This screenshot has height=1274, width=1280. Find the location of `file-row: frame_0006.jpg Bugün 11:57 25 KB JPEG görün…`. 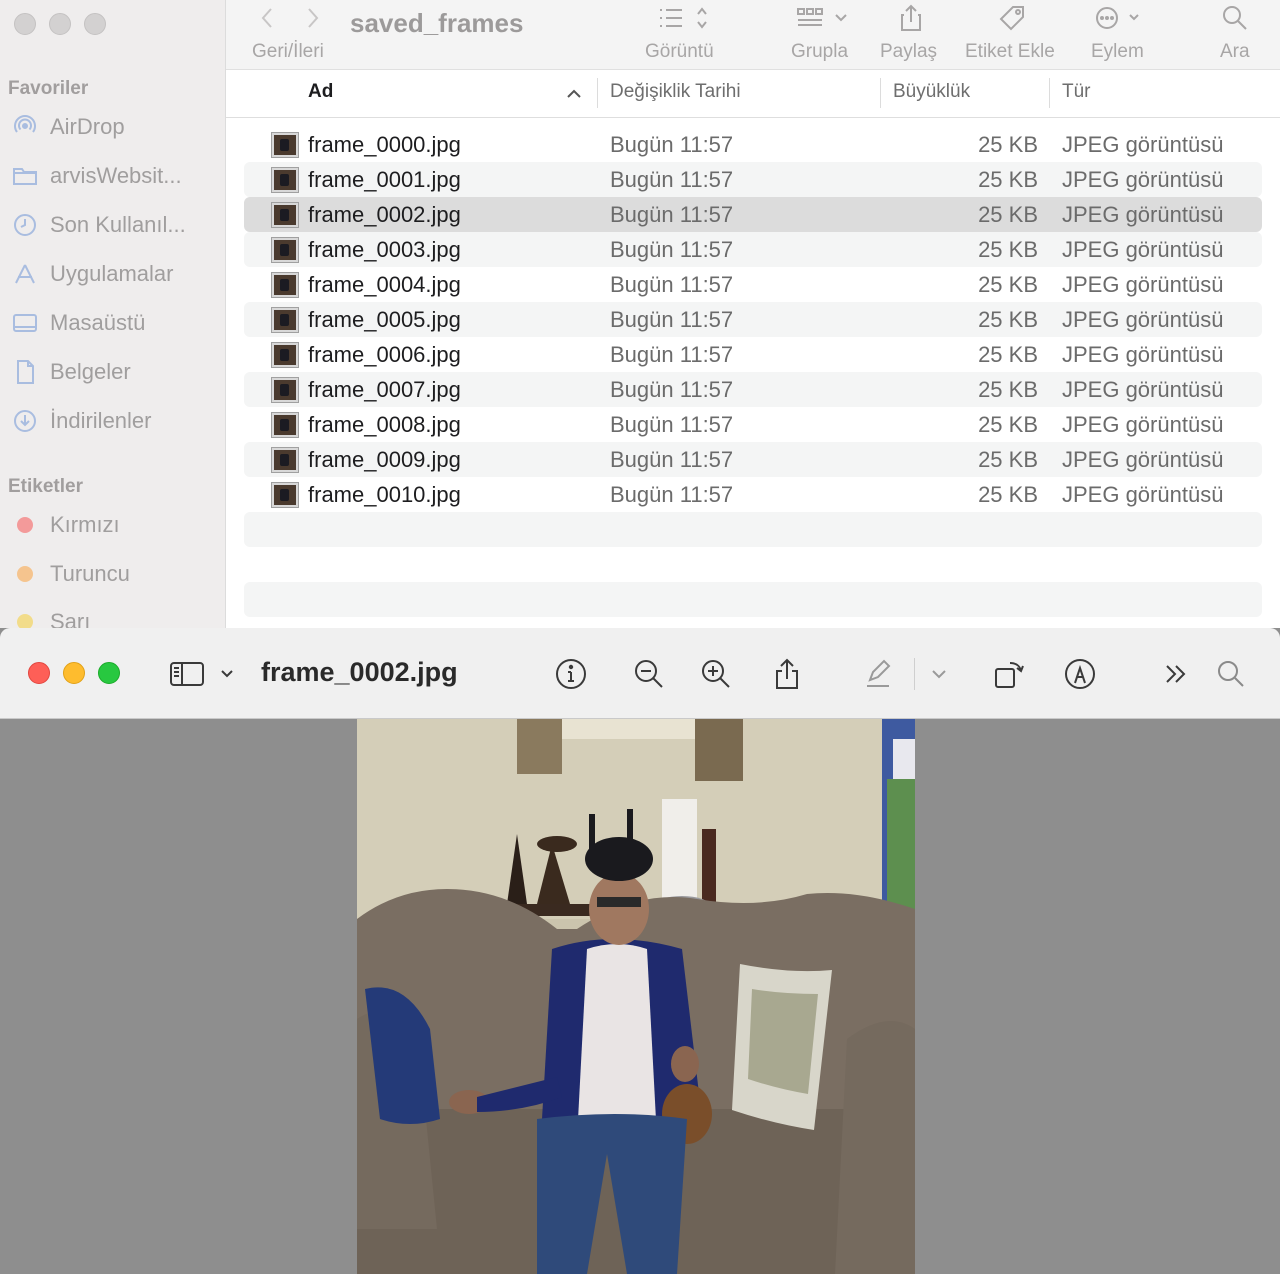

file-row: frame_0006.jpg Bugün 11:57 25 KB JPEG görün… is located at coordinates (753, 354).